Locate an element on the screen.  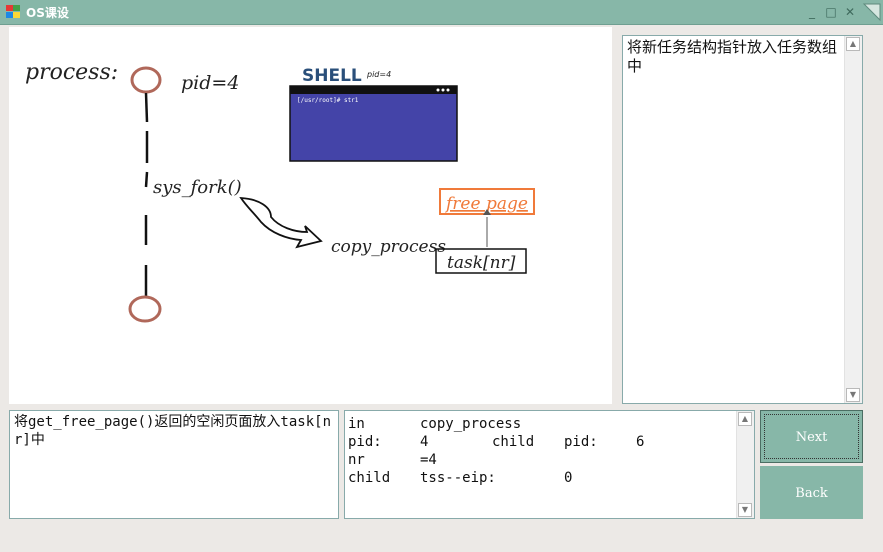
back-button: Back is located at coordinates (811, 492).